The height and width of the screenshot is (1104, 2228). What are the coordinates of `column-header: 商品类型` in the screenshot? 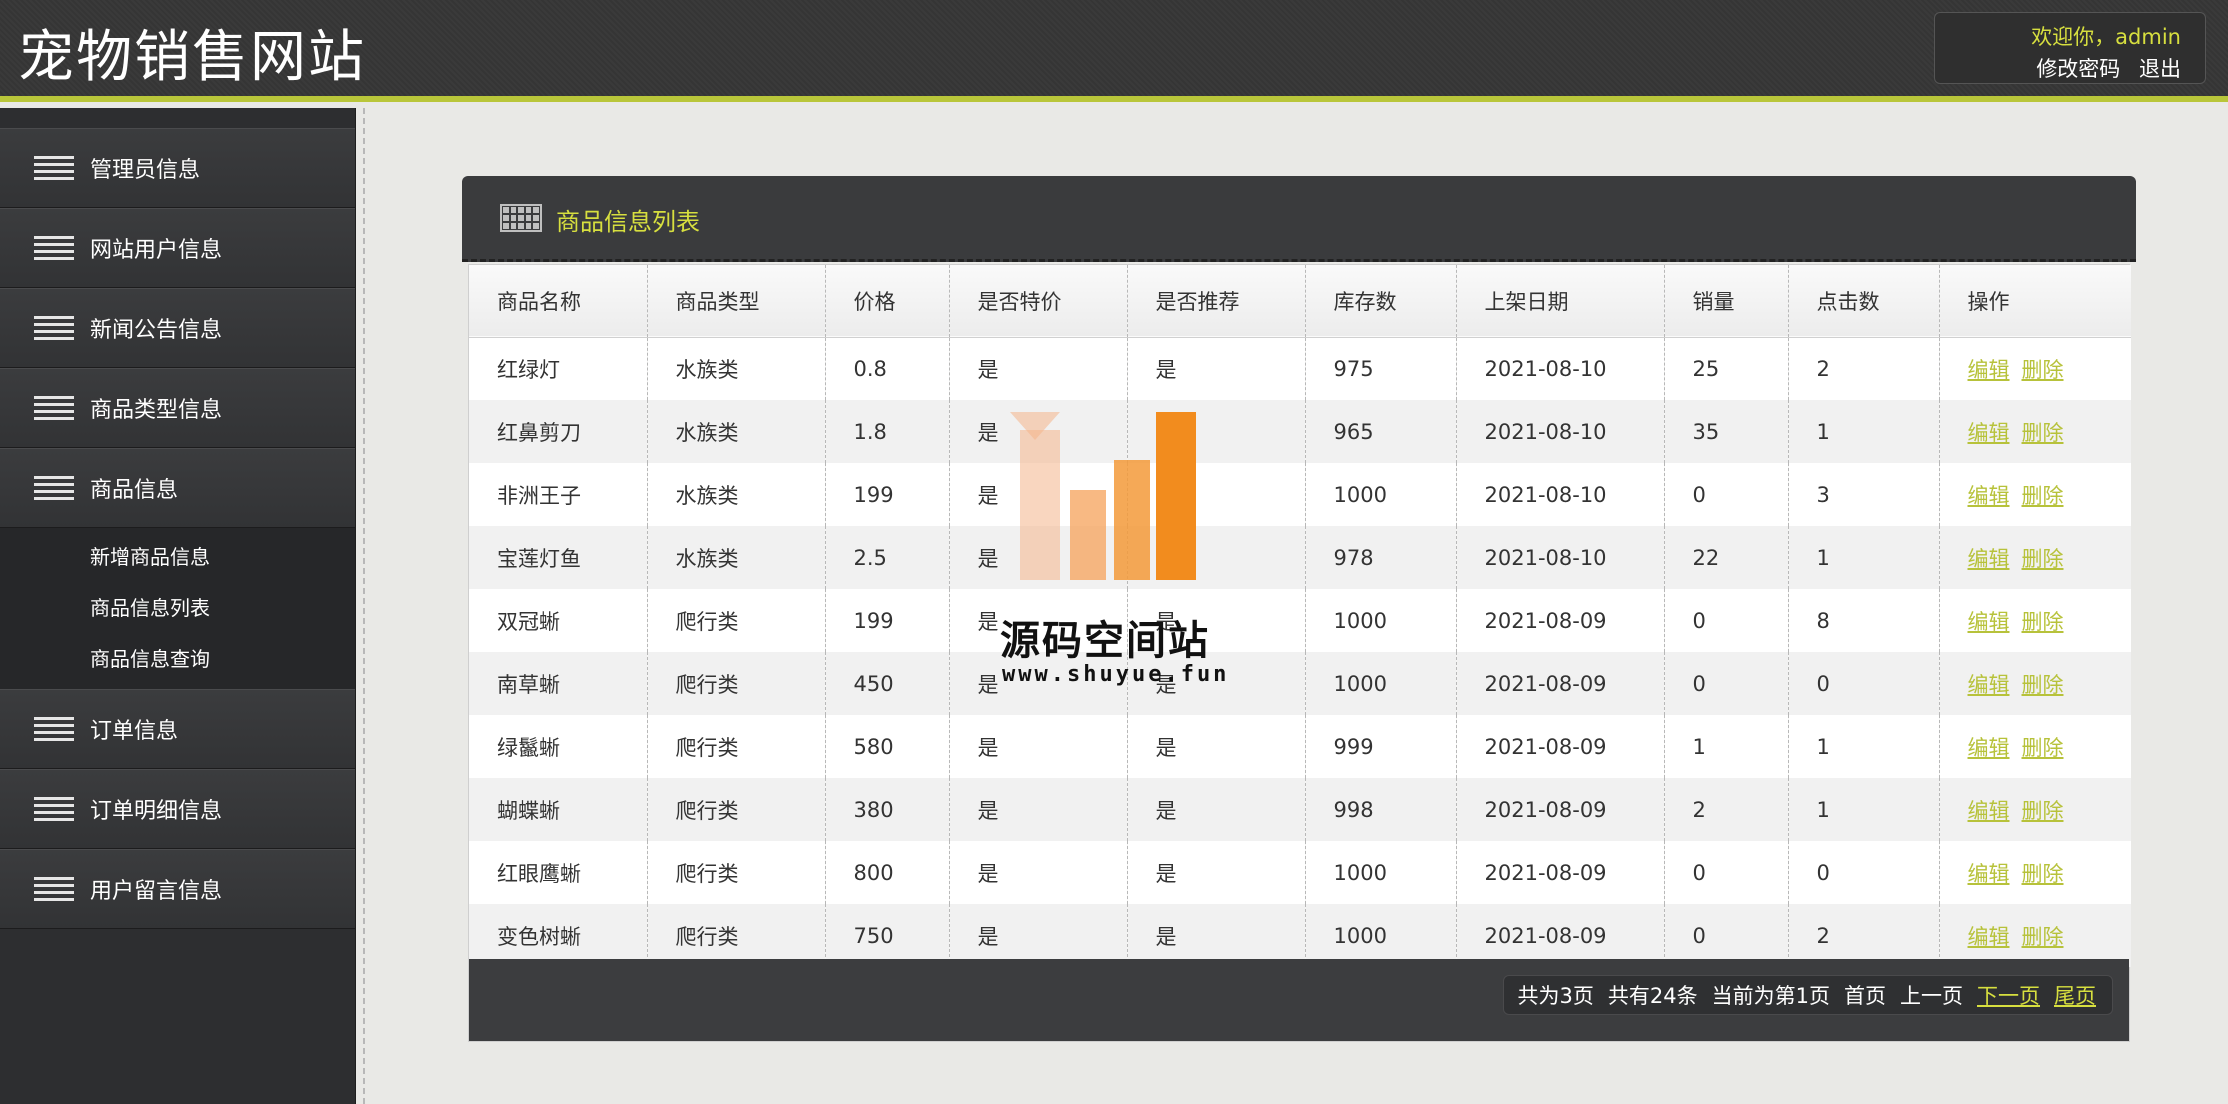 It's located at (736, 301).